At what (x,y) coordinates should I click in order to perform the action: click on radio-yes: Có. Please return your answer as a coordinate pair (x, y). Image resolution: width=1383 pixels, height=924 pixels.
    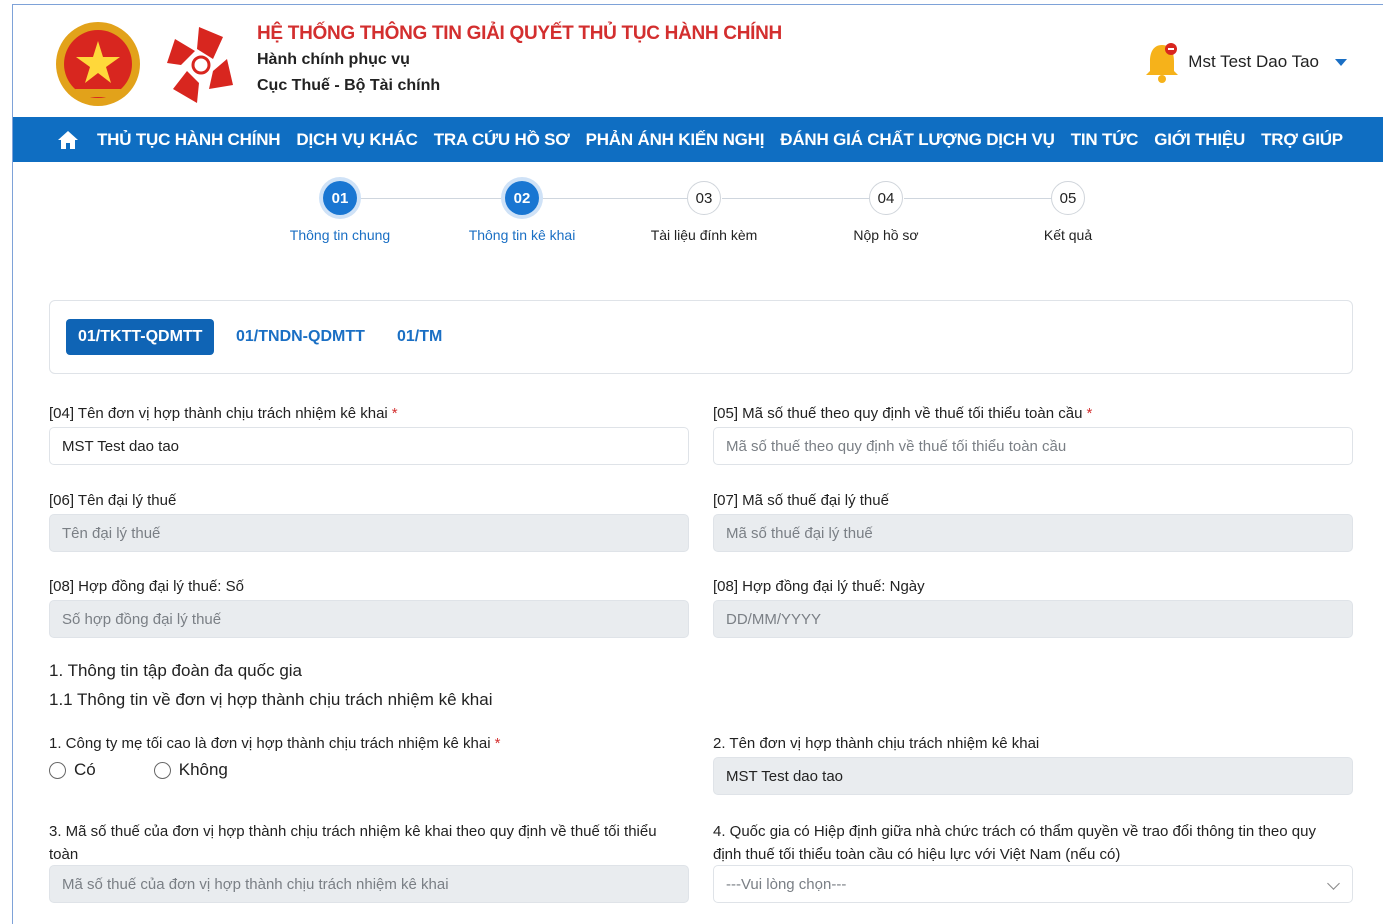
    Looking at the image, I should click on (72, 770).